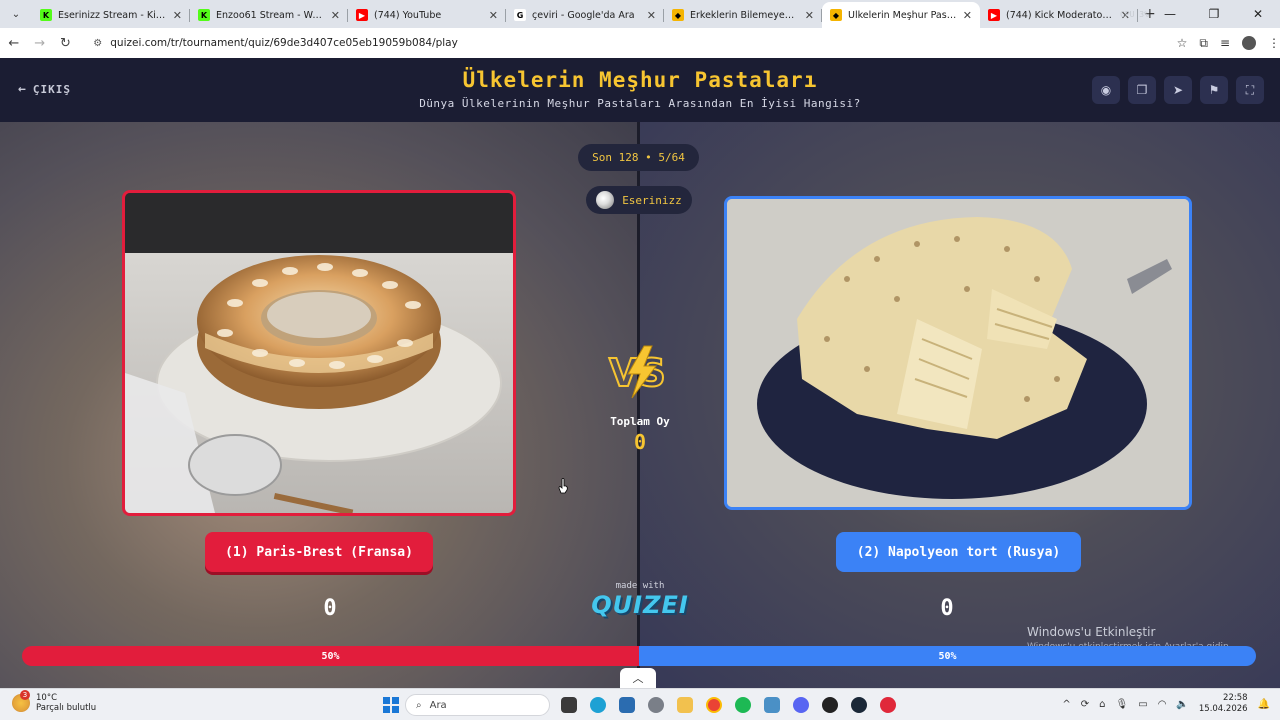 Image resolution: width=1280 pixels, height=720 pixels. I want to click on microphone-icon: 🎙, so click(1122, 704).